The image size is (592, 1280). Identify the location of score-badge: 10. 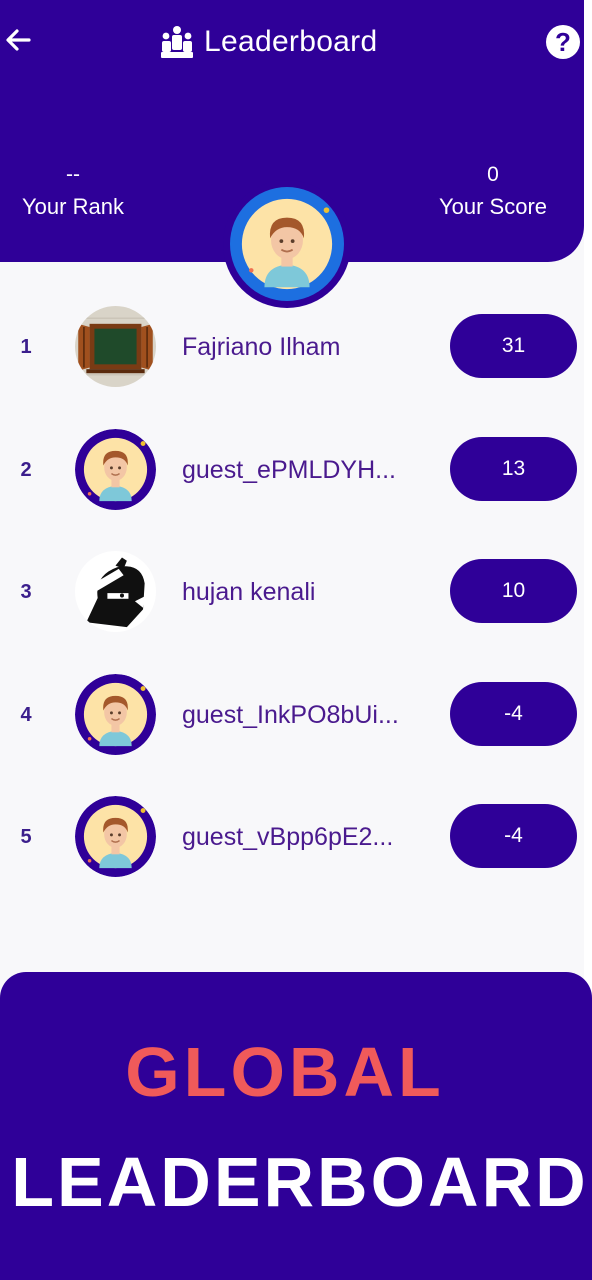
(513, 591).